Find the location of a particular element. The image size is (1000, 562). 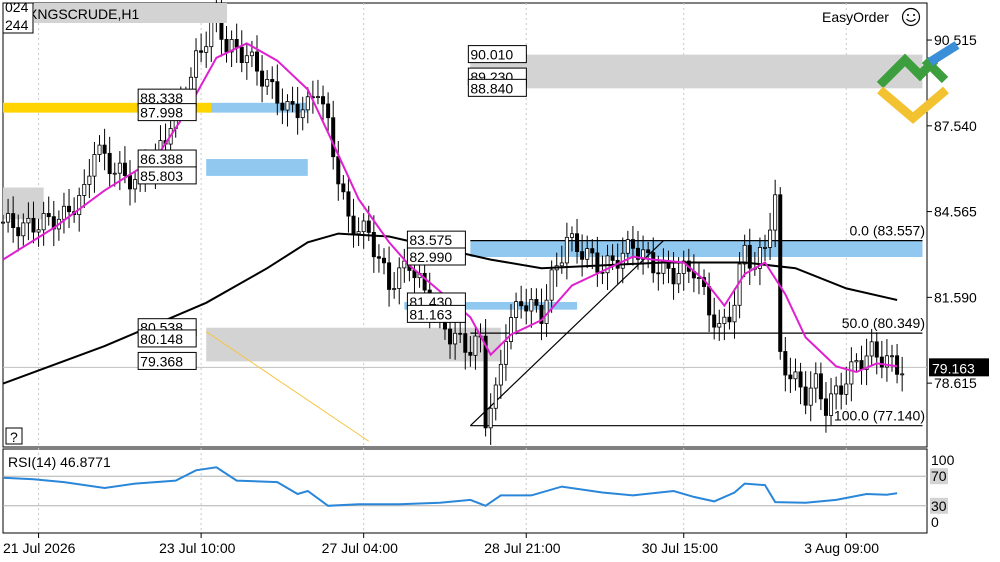

time-axis-label: 28 Jul 21:00 is located at coordinates (522, 548).